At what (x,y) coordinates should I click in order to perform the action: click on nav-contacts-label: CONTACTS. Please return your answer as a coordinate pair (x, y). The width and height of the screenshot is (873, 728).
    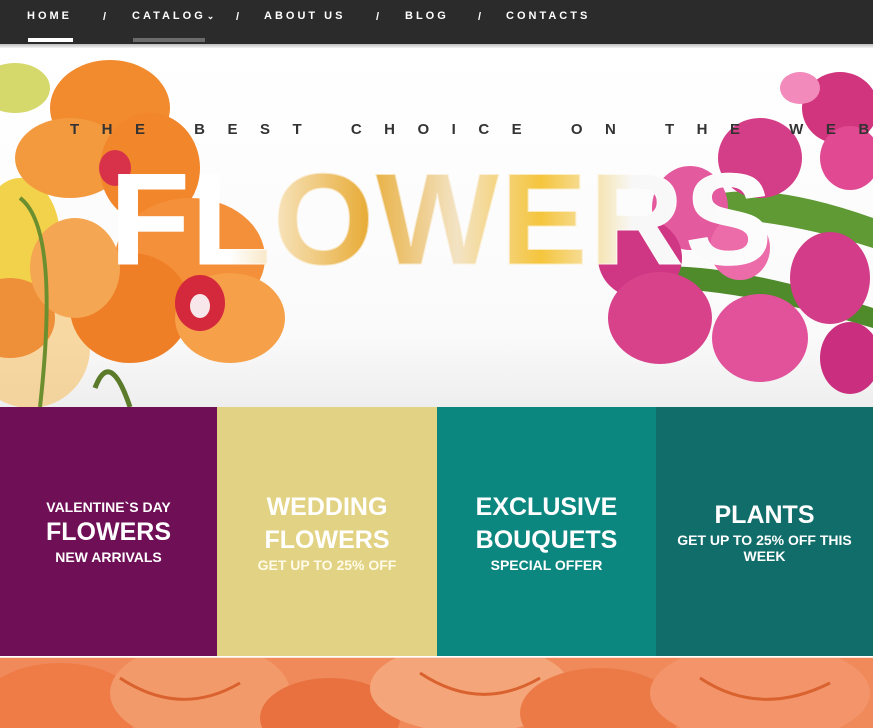
    Looking at the image, I should click on (548, 16).